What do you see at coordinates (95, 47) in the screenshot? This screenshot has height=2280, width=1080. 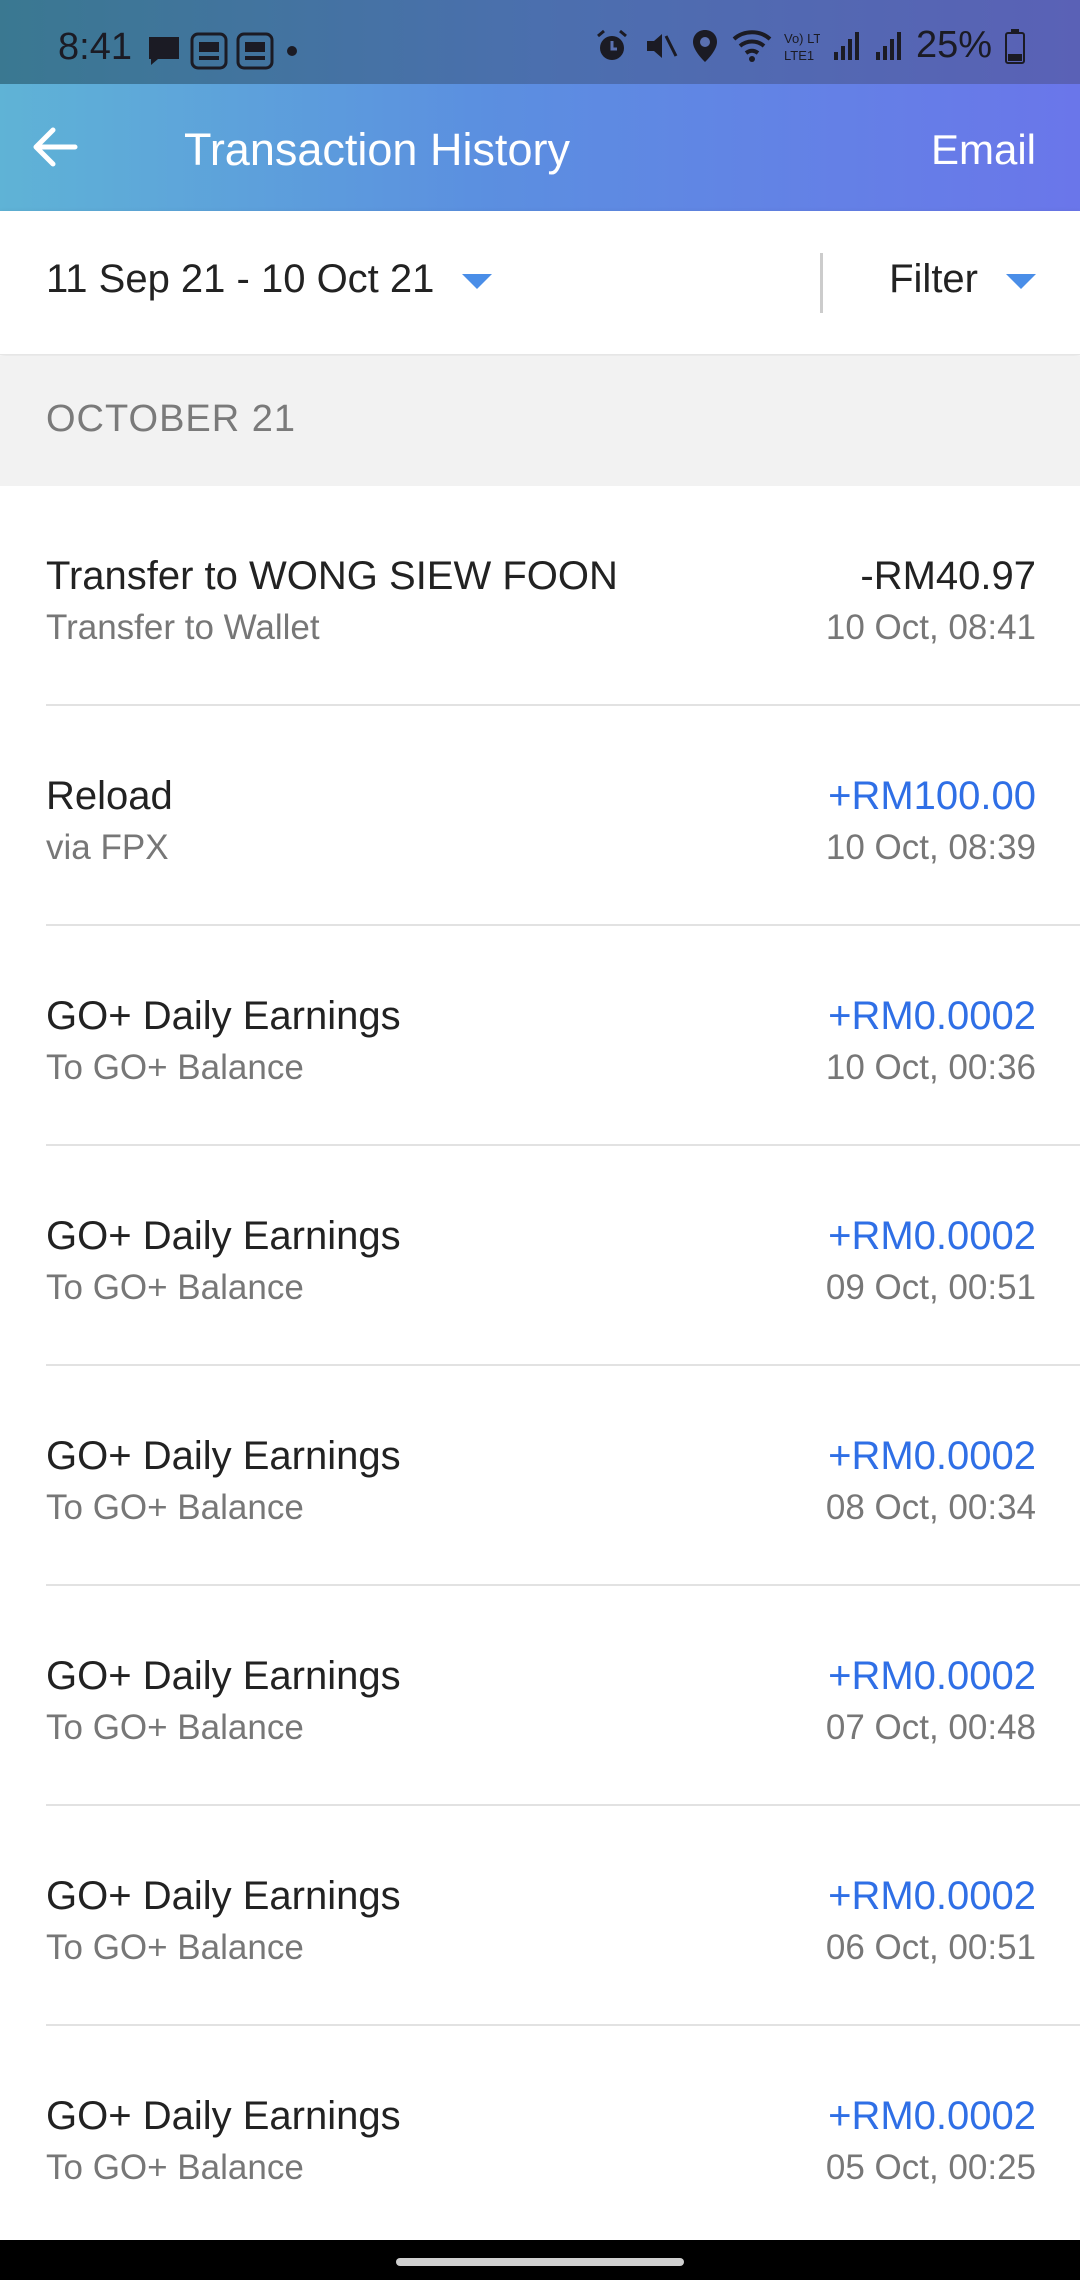 I see `status-time: 8:41` at bounding box center [95, 47].